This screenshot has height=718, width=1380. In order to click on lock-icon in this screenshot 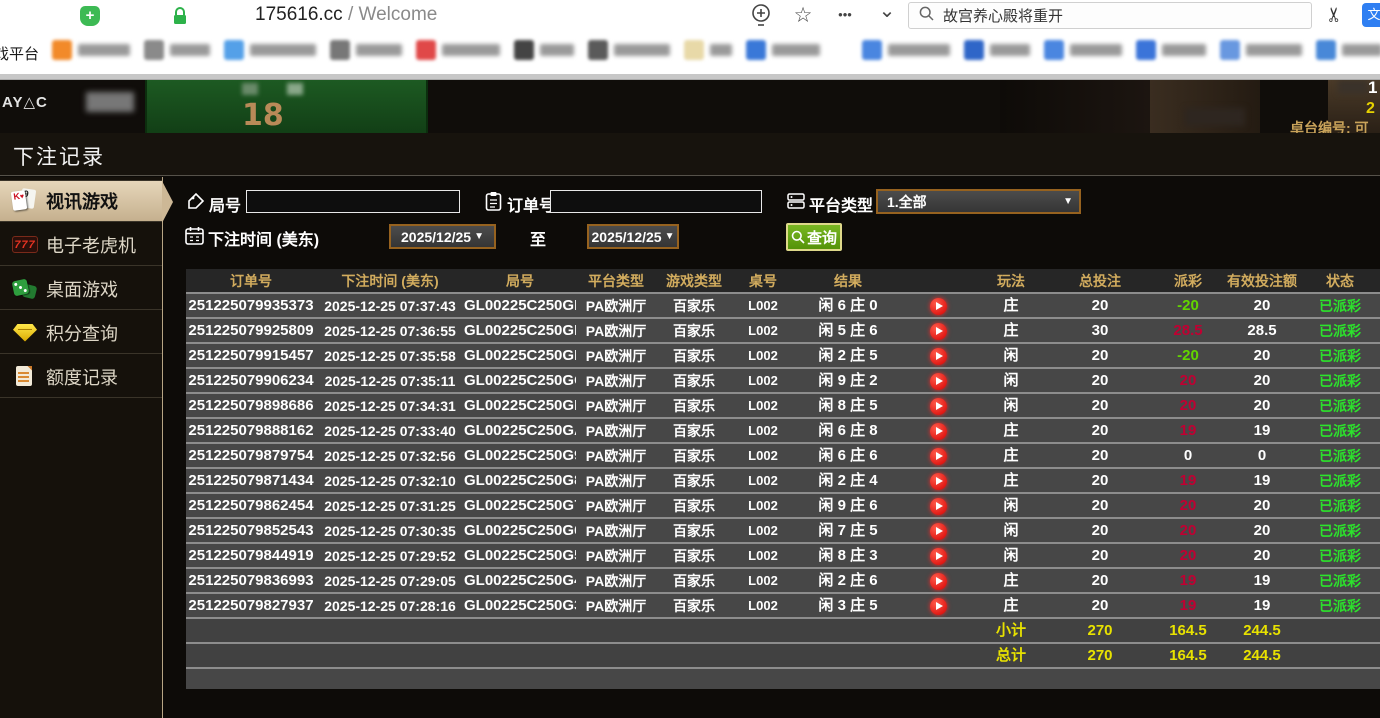, I will do `click(180, 18)`.